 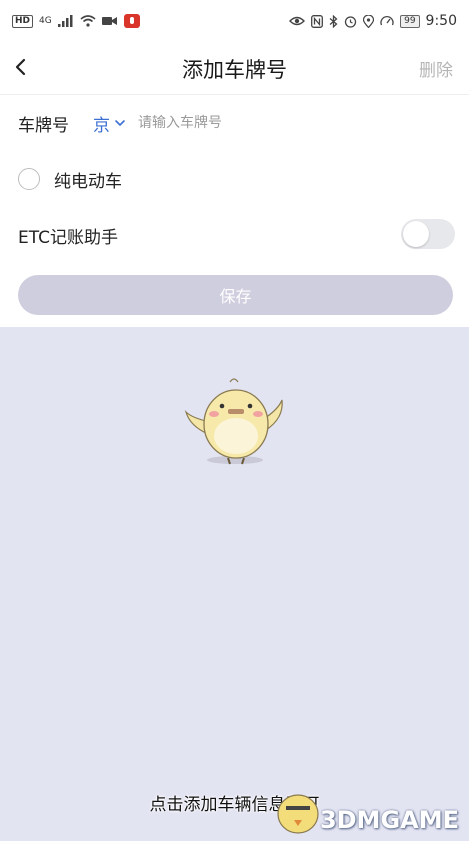 I want to click on hd-indicator: HD, so click(x=23, y=21).